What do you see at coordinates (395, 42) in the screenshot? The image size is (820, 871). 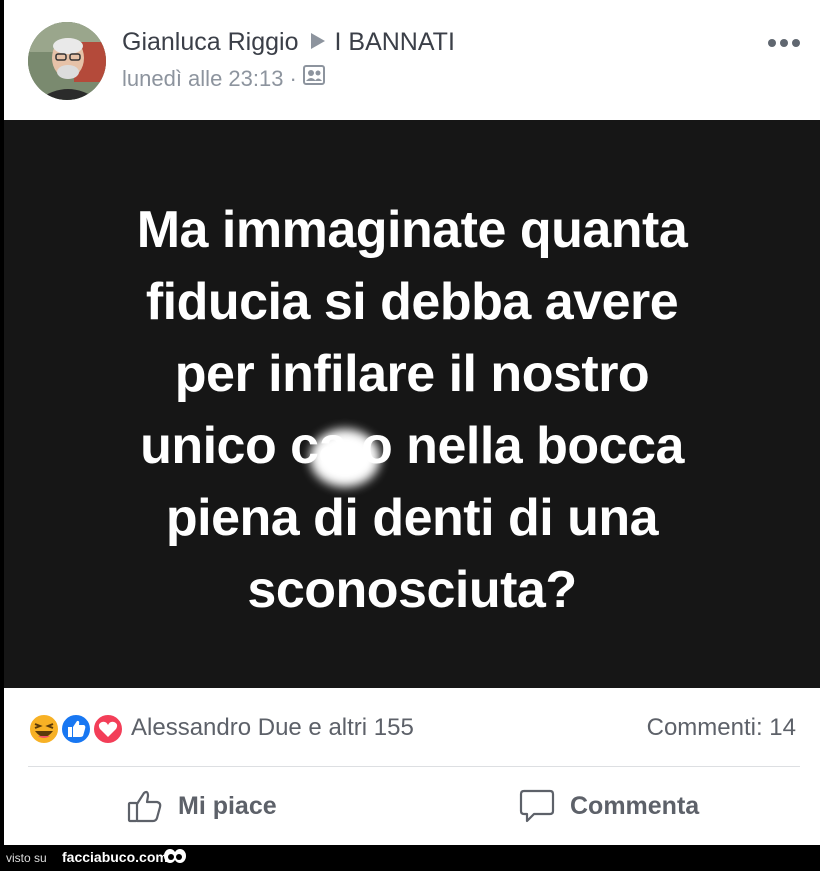 I see `group-name: I BANNATI` at bounding box center [395, 42].